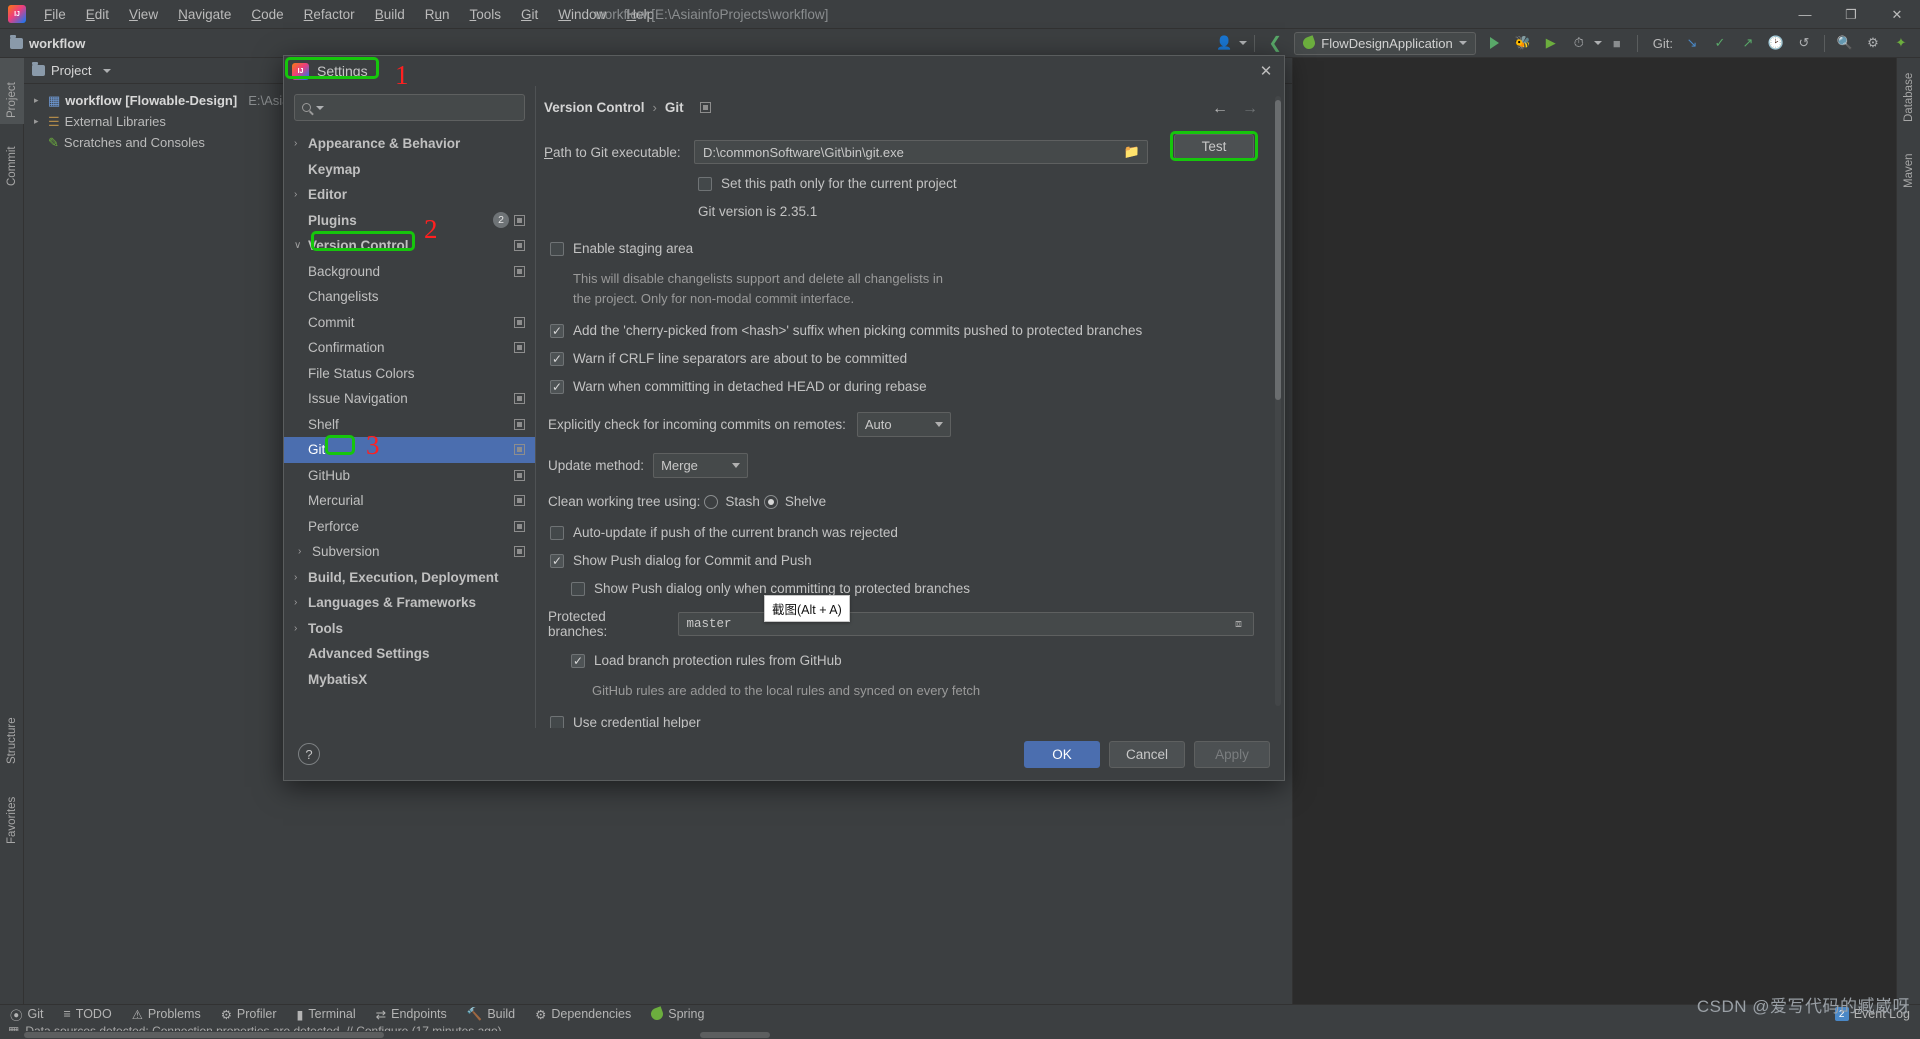 The height and width of the screenshot is (1039, 1920). I want to click on search-input, so click(423, 107).